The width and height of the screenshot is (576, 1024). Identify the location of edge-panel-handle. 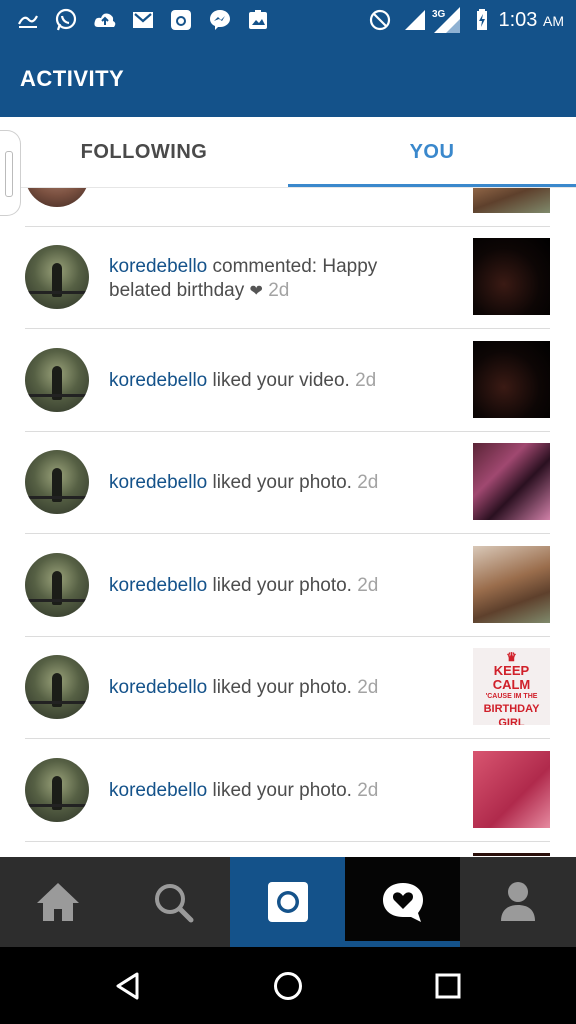
(10, 173).